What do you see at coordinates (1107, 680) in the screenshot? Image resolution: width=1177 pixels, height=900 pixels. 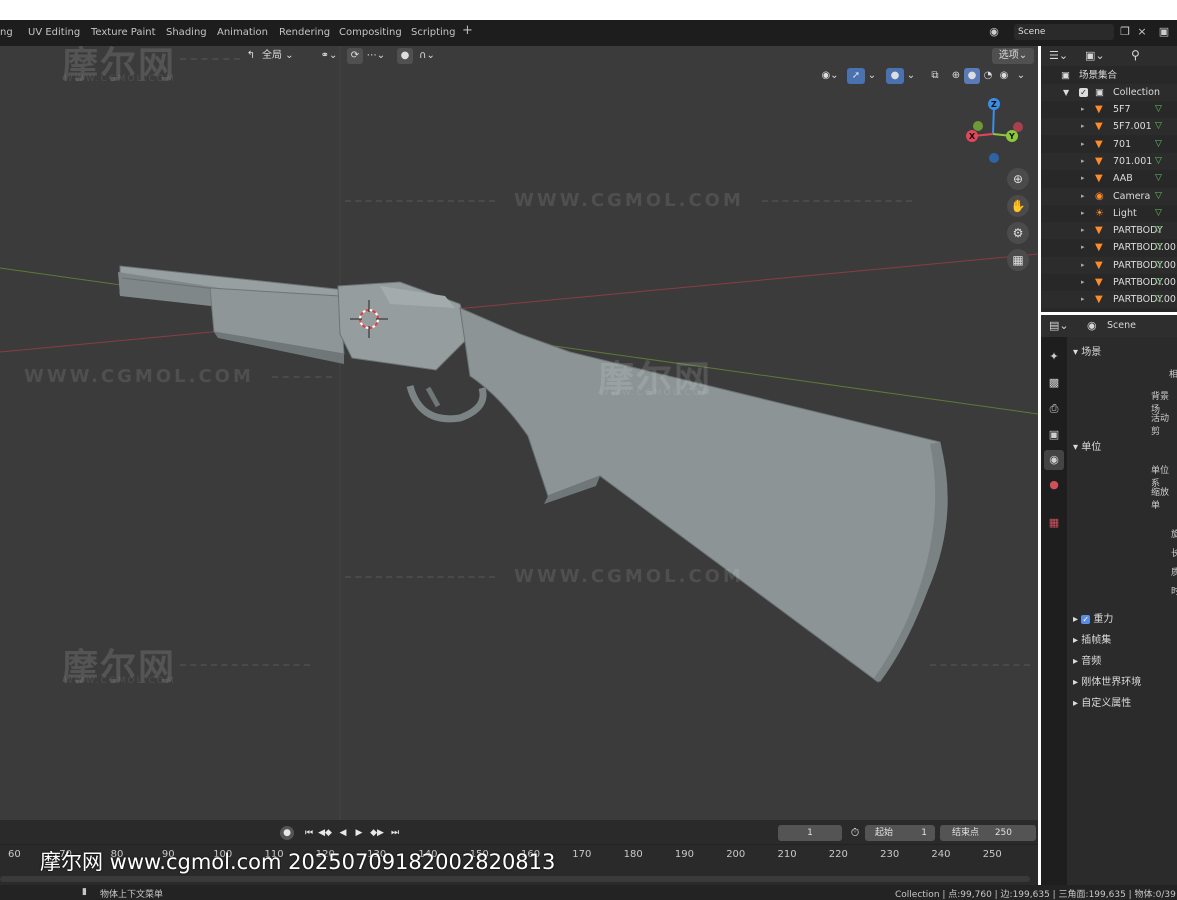 I see `rigid-body-section-header: ▸ 刚体世界环境` at bounding box center [1107, 680].